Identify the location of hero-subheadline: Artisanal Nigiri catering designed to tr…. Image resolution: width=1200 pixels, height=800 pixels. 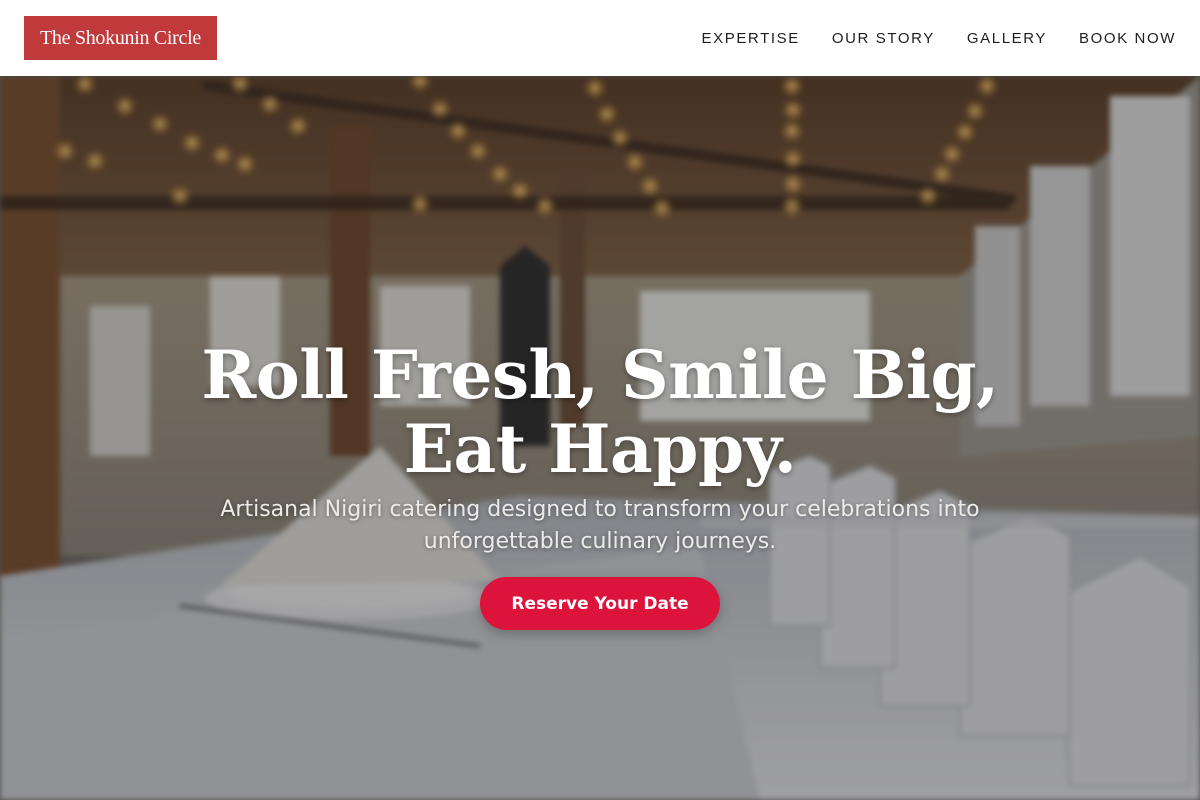
(600, 525).